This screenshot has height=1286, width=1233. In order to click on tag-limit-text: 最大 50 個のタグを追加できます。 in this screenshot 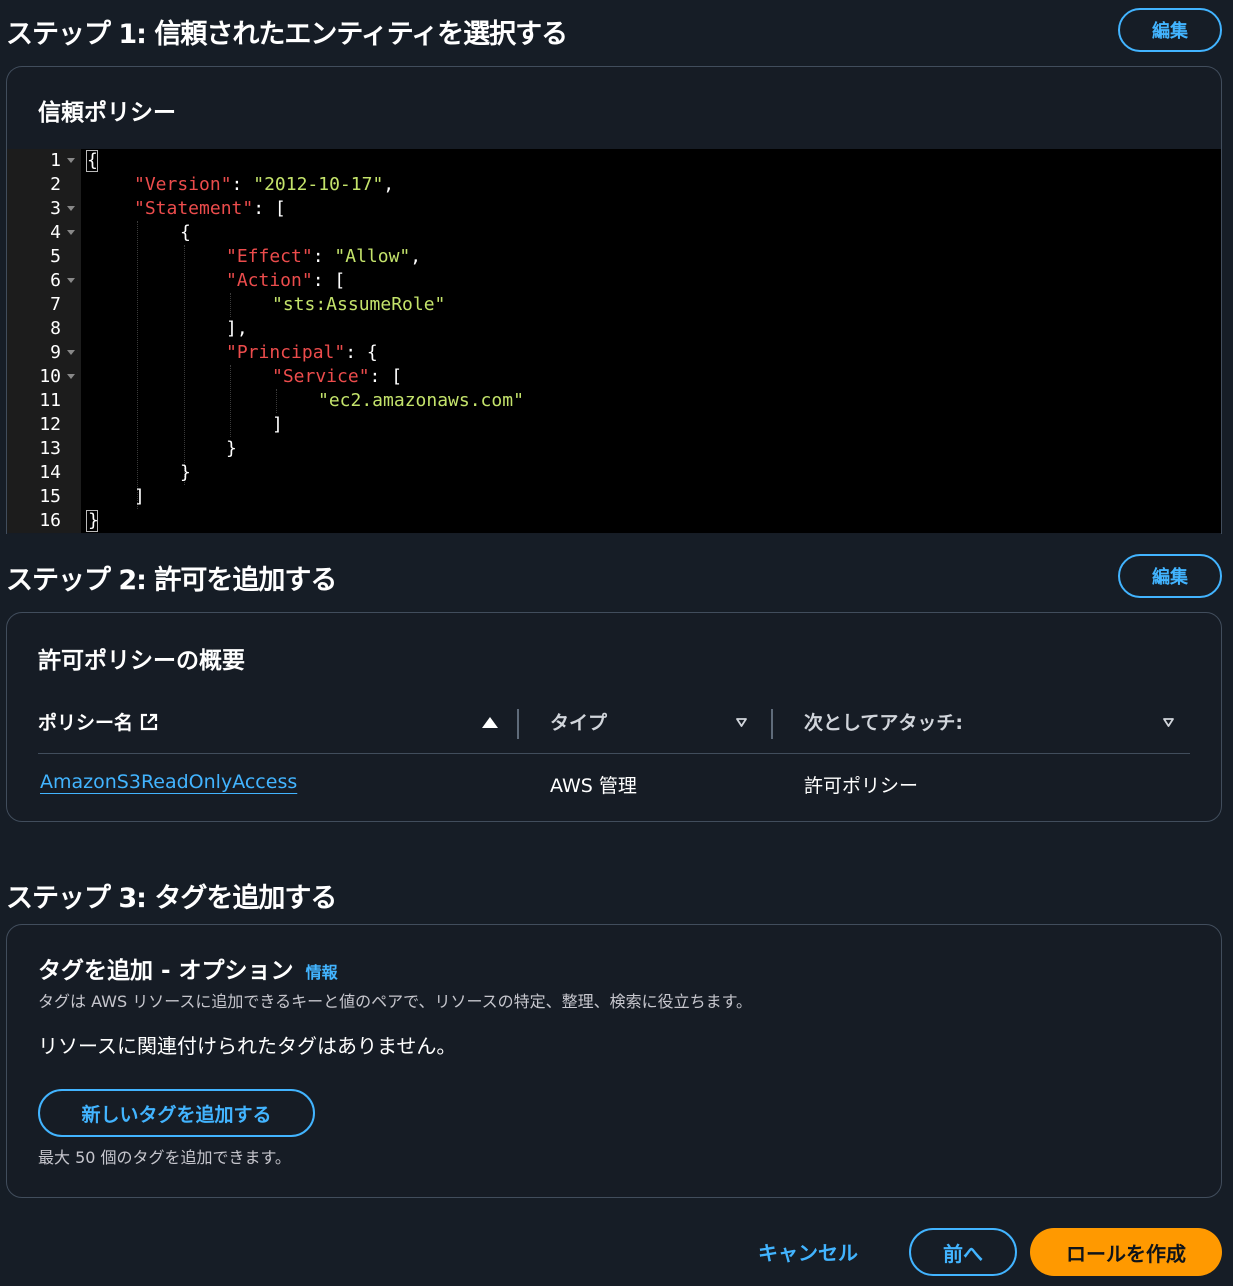, I will do `click(164, 1157)`.